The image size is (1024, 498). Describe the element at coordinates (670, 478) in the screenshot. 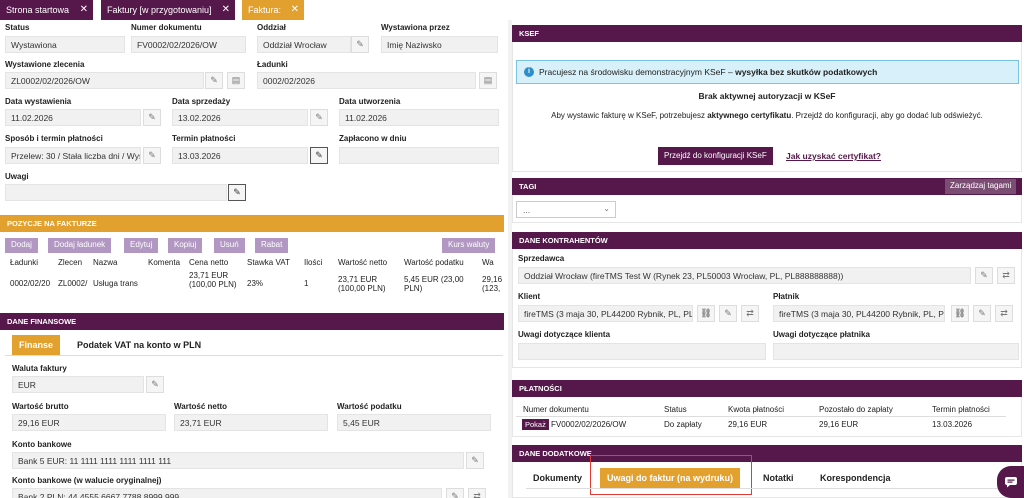

I see `tab-invoice-notes: Uwagi do faktur (na wydruku)` at that location.